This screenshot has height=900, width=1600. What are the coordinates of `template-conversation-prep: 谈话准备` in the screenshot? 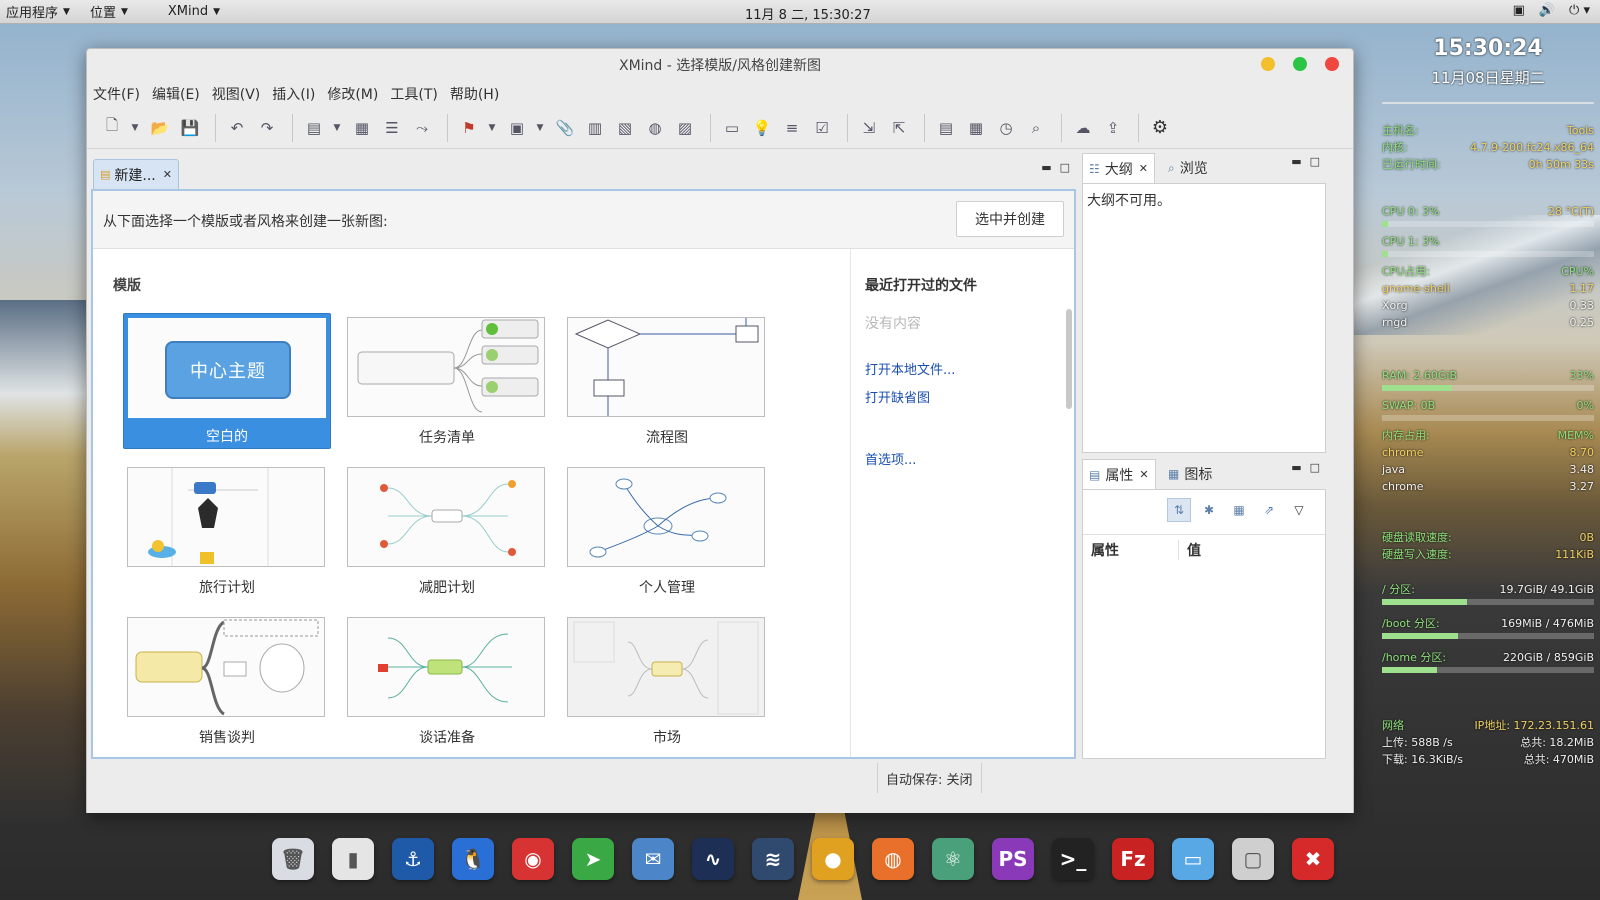 It's located at (447, 681).